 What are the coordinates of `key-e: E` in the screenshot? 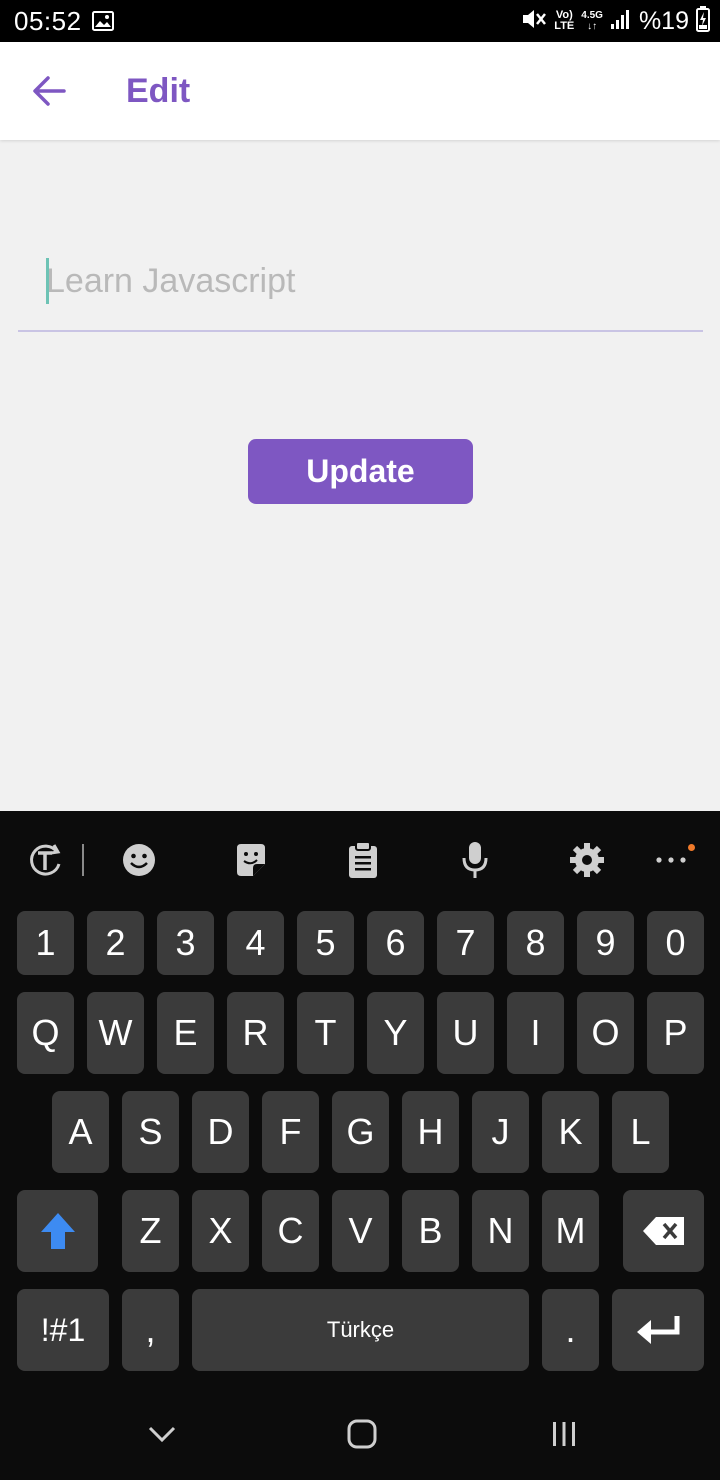 It's located at (185, 1033).